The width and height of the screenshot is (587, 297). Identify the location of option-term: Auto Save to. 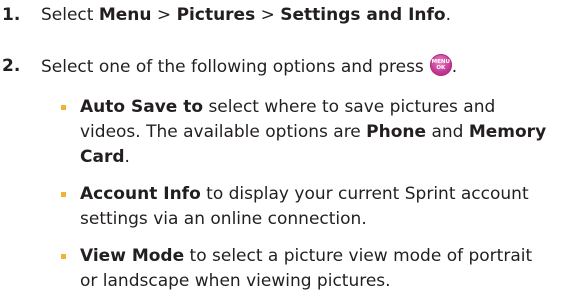
(142, 107).